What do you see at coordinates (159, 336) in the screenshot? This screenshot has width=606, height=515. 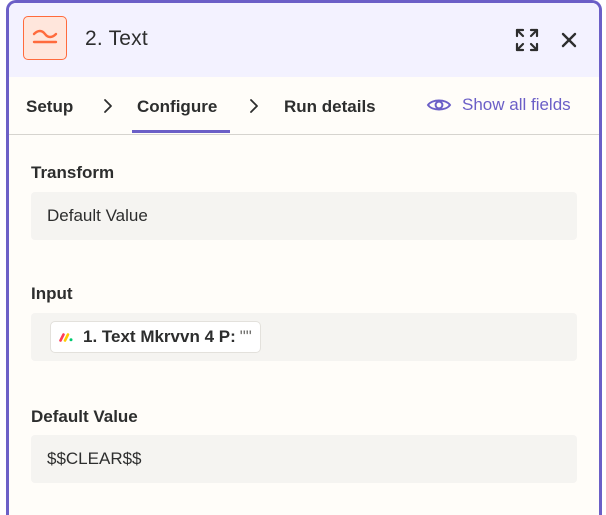 I see `mapped-field-name: 1. Text Mkrvvn 4 P:` at bounding box center [159, 336].